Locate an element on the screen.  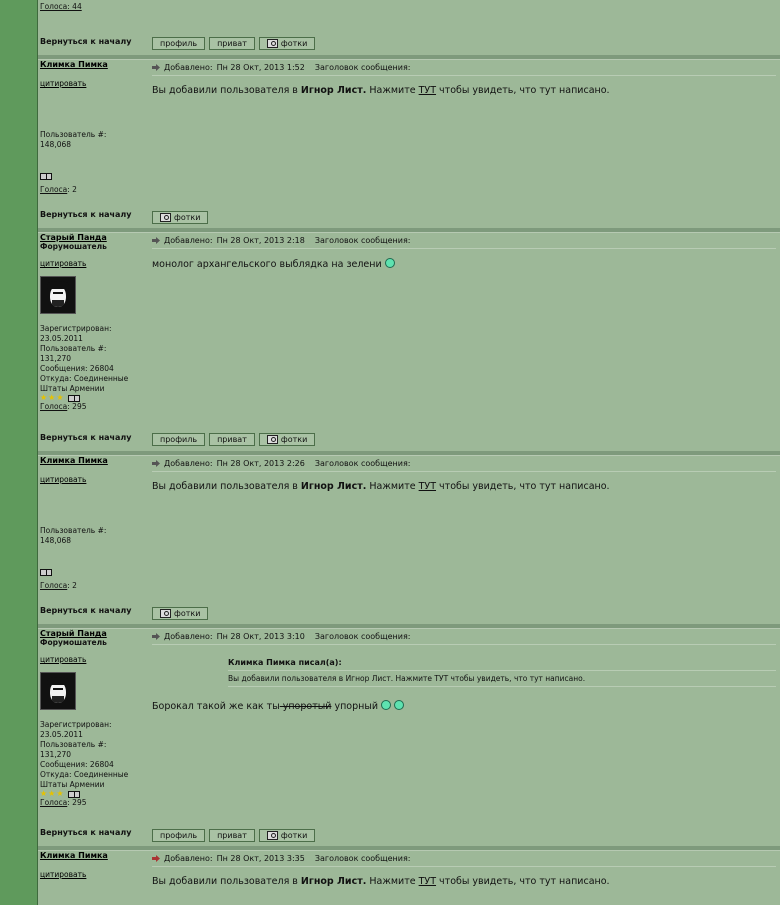
user-number: 131,270 is located at coordinates (56, 754).